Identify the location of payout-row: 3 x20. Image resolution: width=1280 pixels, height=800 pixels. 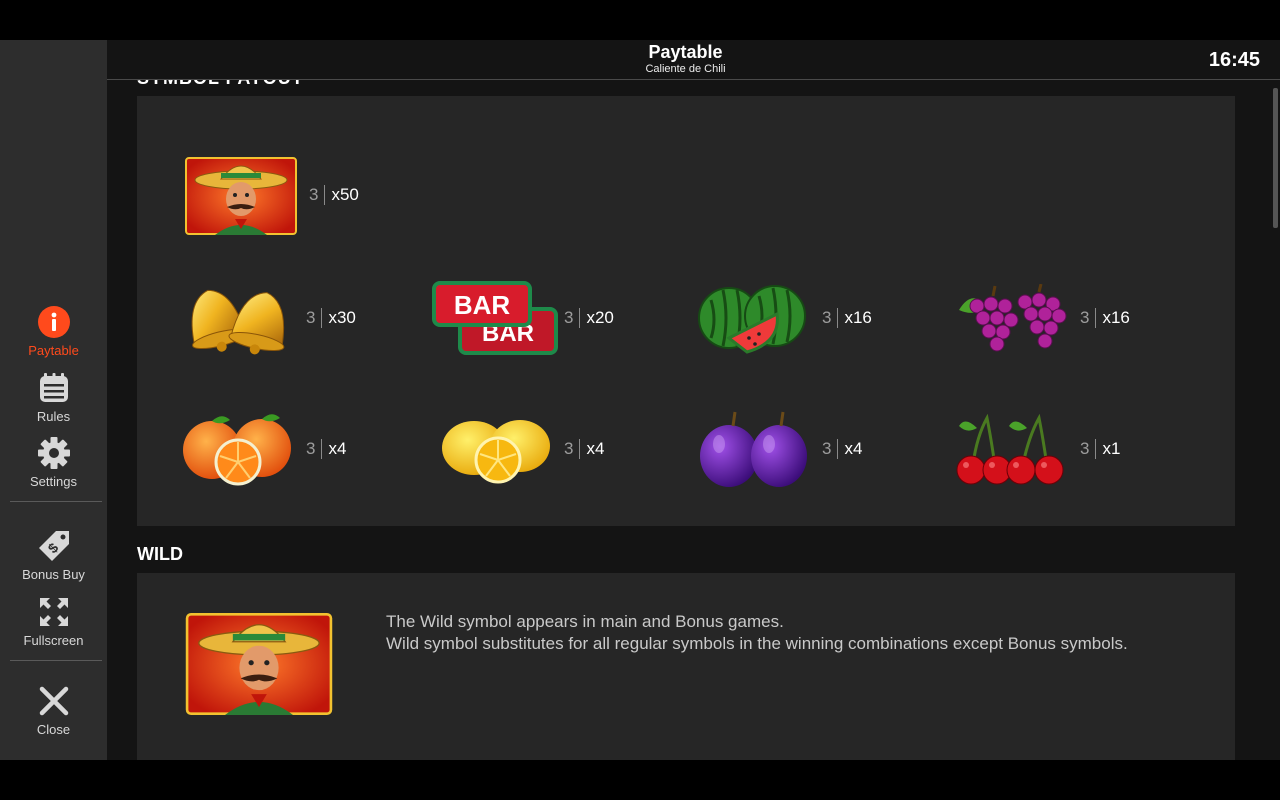
(589, 318).